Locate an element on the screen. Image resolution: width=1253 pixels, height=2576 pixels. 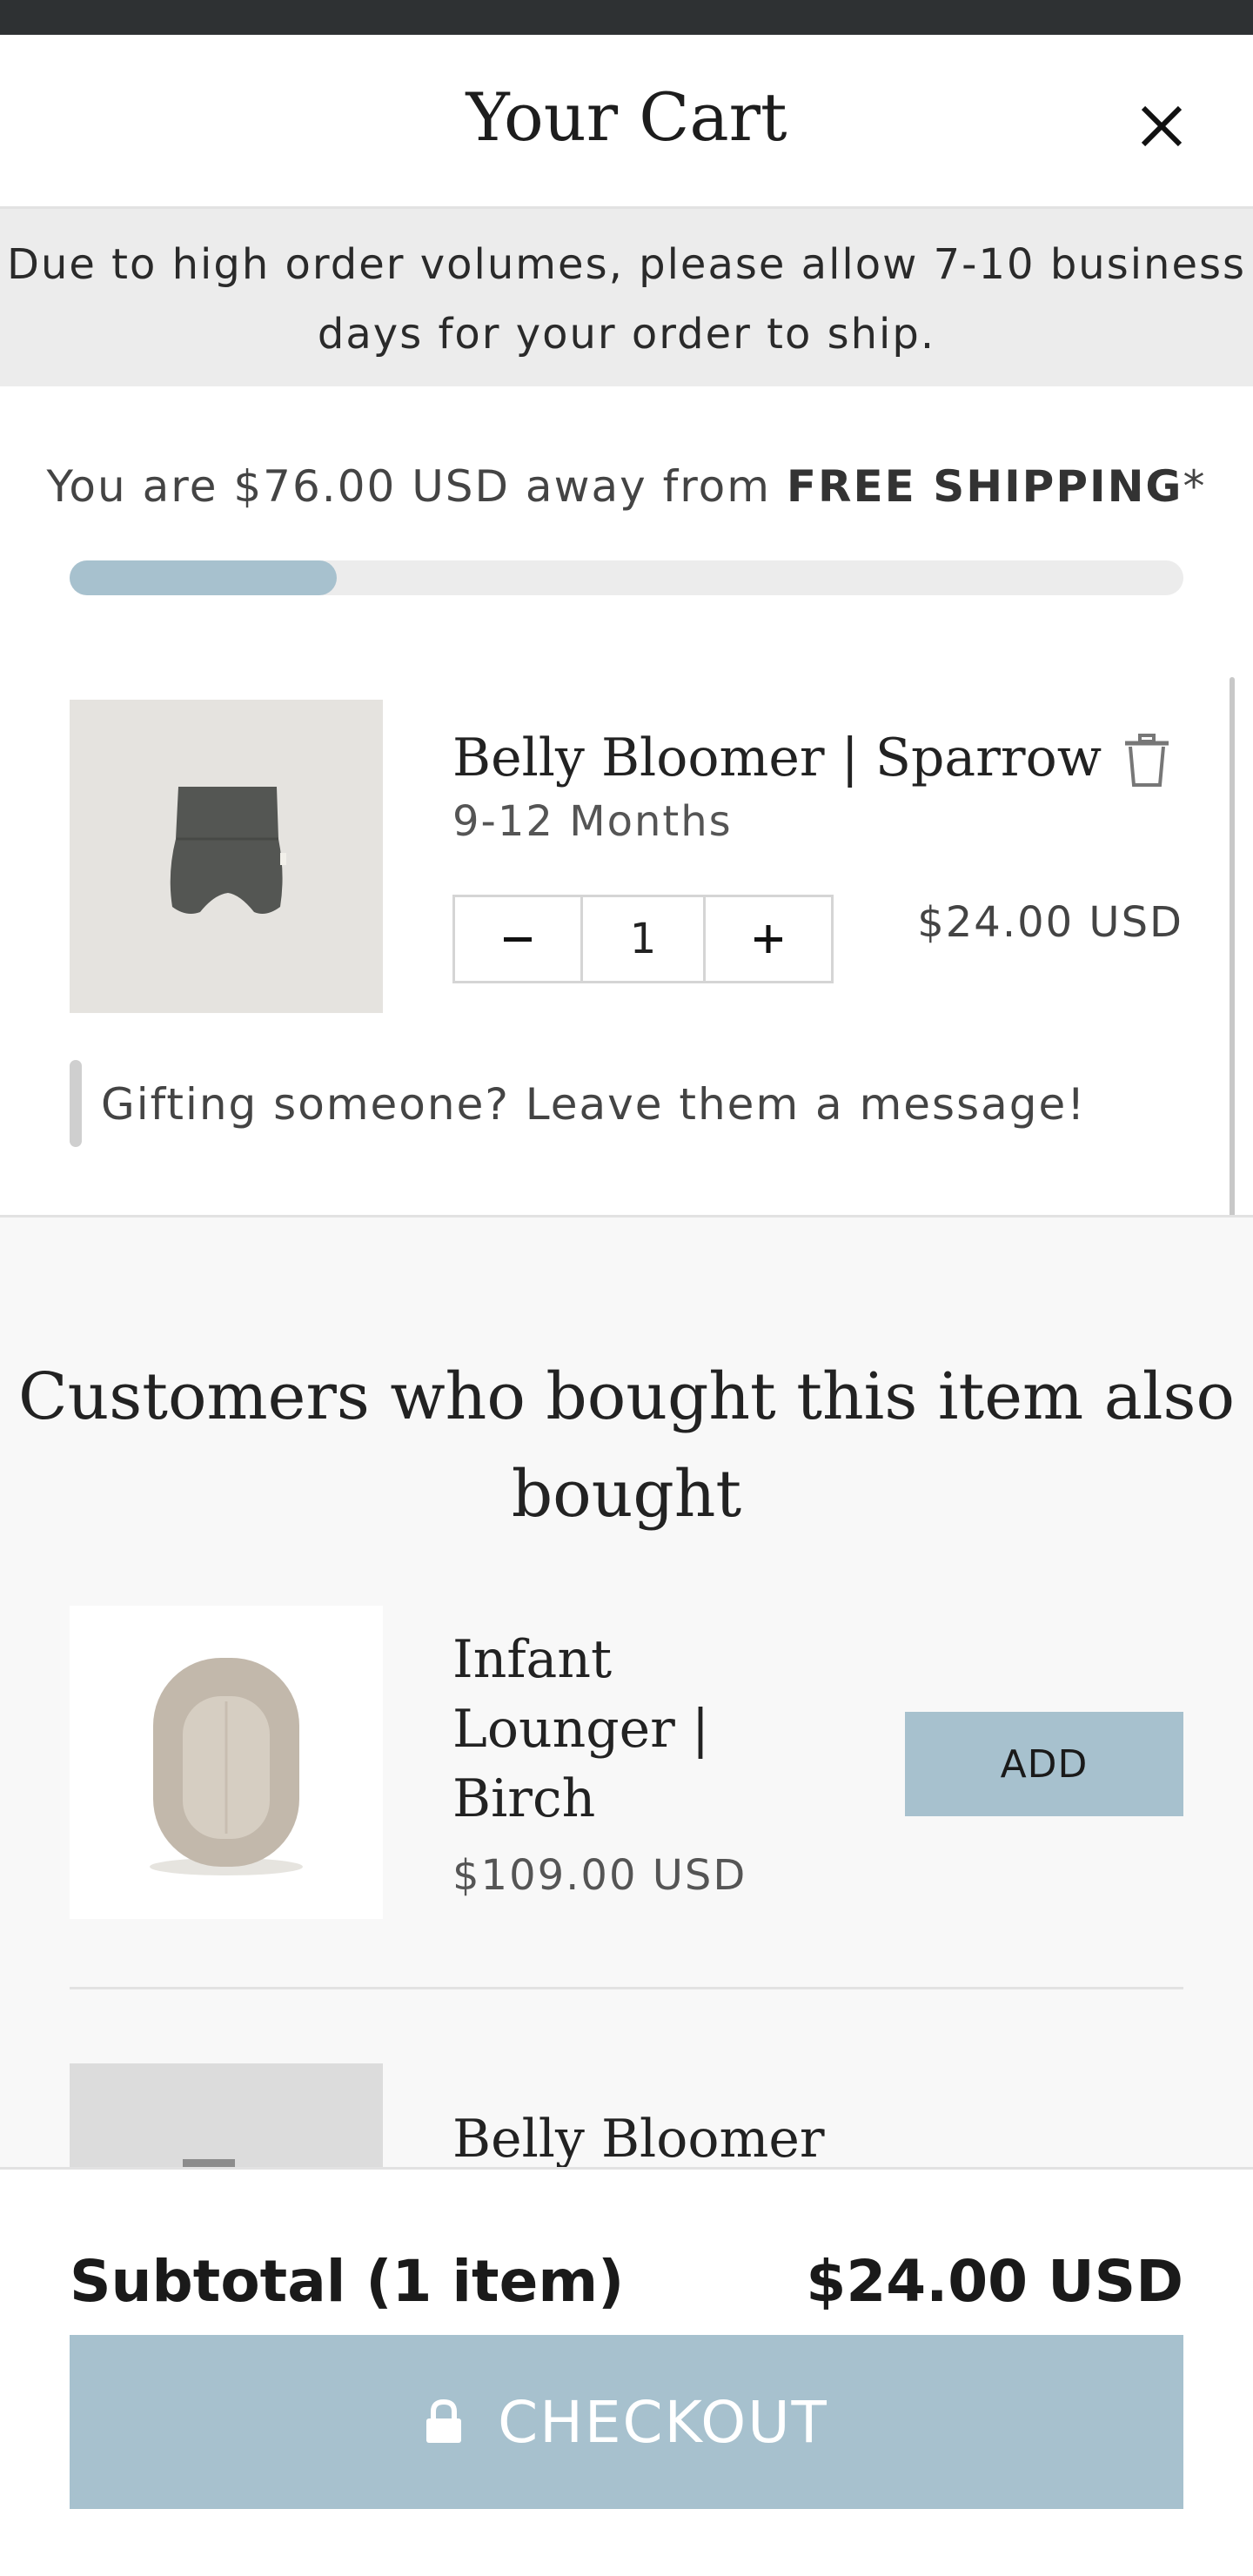
recommended-product-name: Infant Lounger | Birch is located at coordinates (583, 1729).